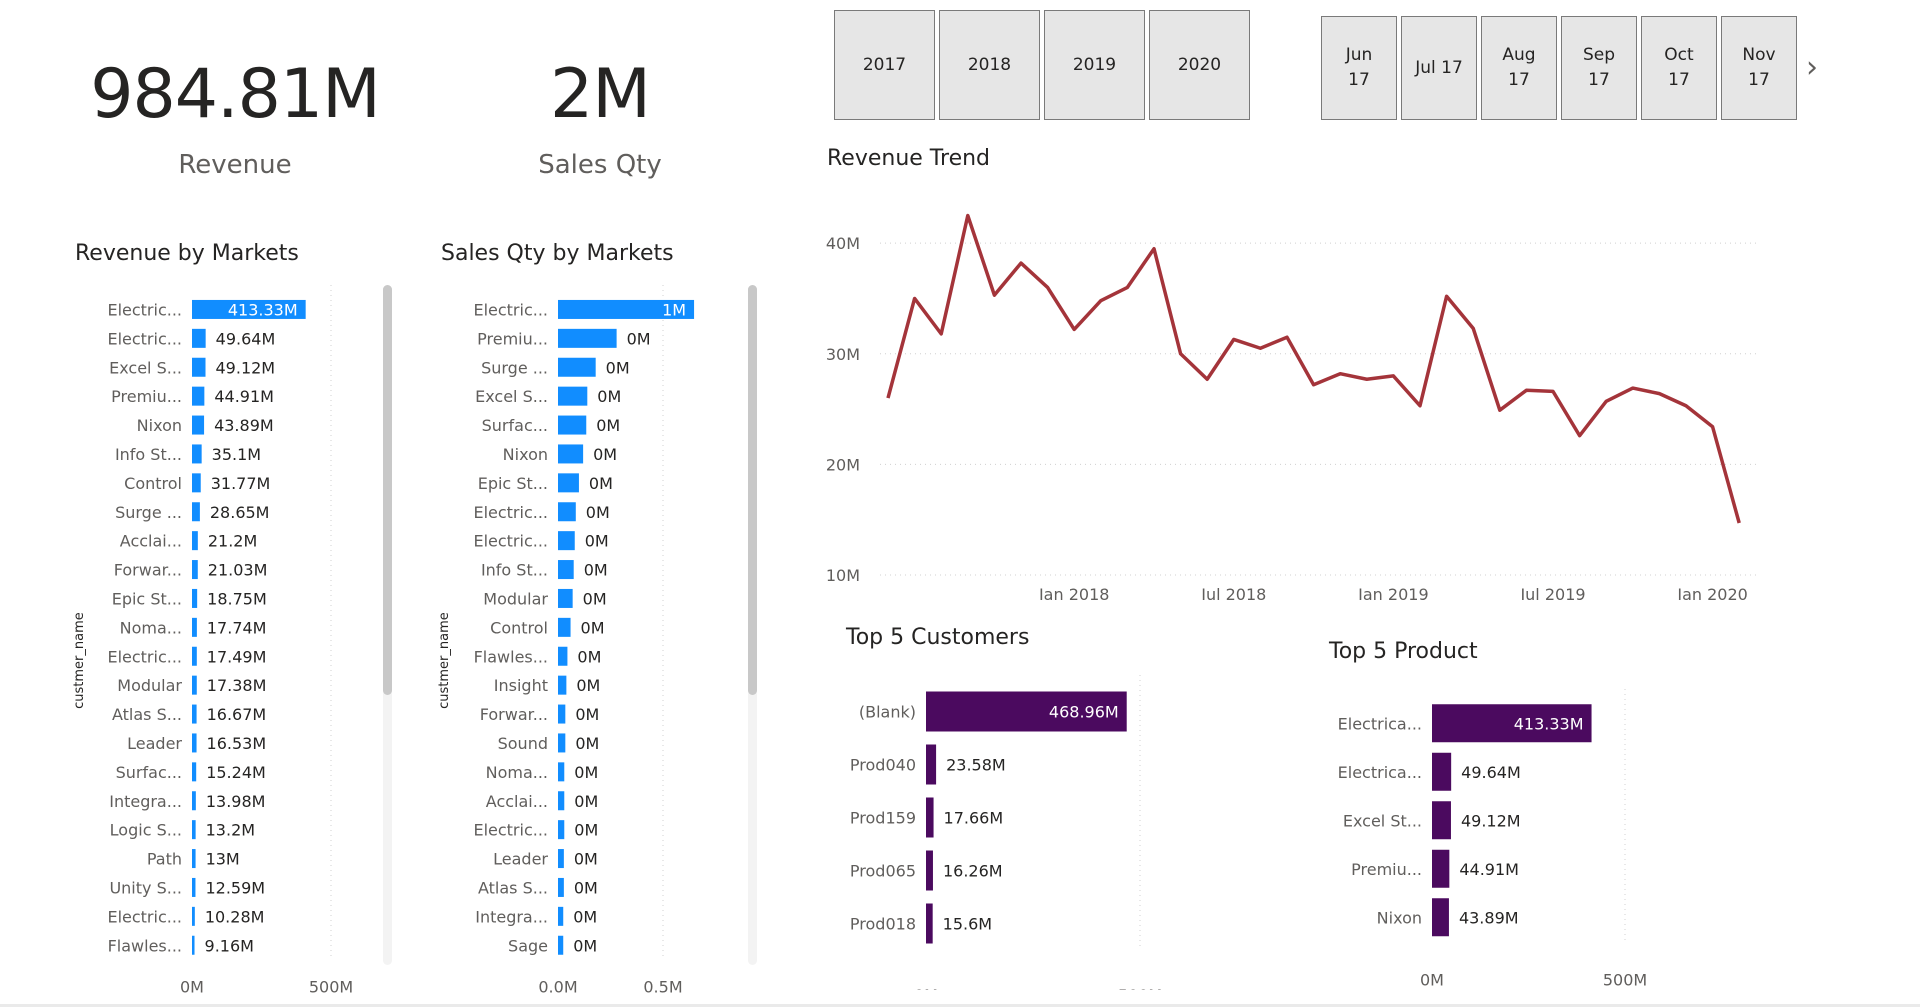  What do you see at coordinates (1489, 917) in the screenshot?
I see `data-label: 43.89M` at bounding box center [1489, 917].